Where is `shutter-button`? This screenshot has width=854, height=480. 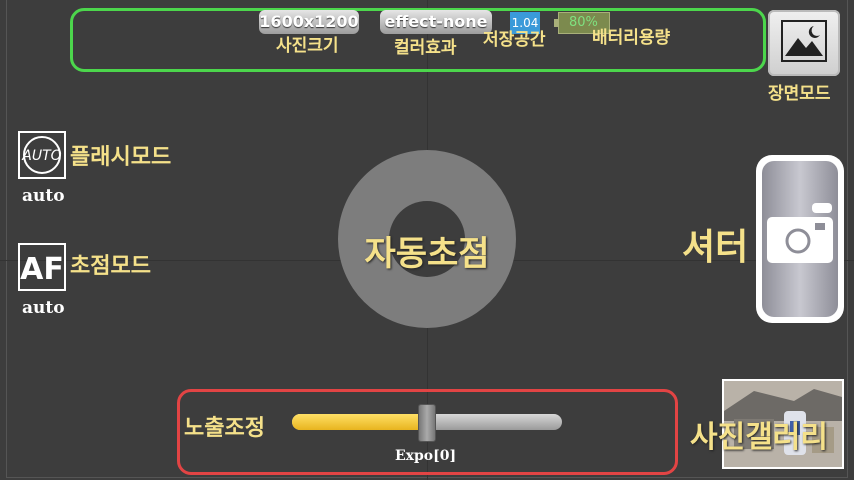 shutter-button is located at coordinates (800, 239).